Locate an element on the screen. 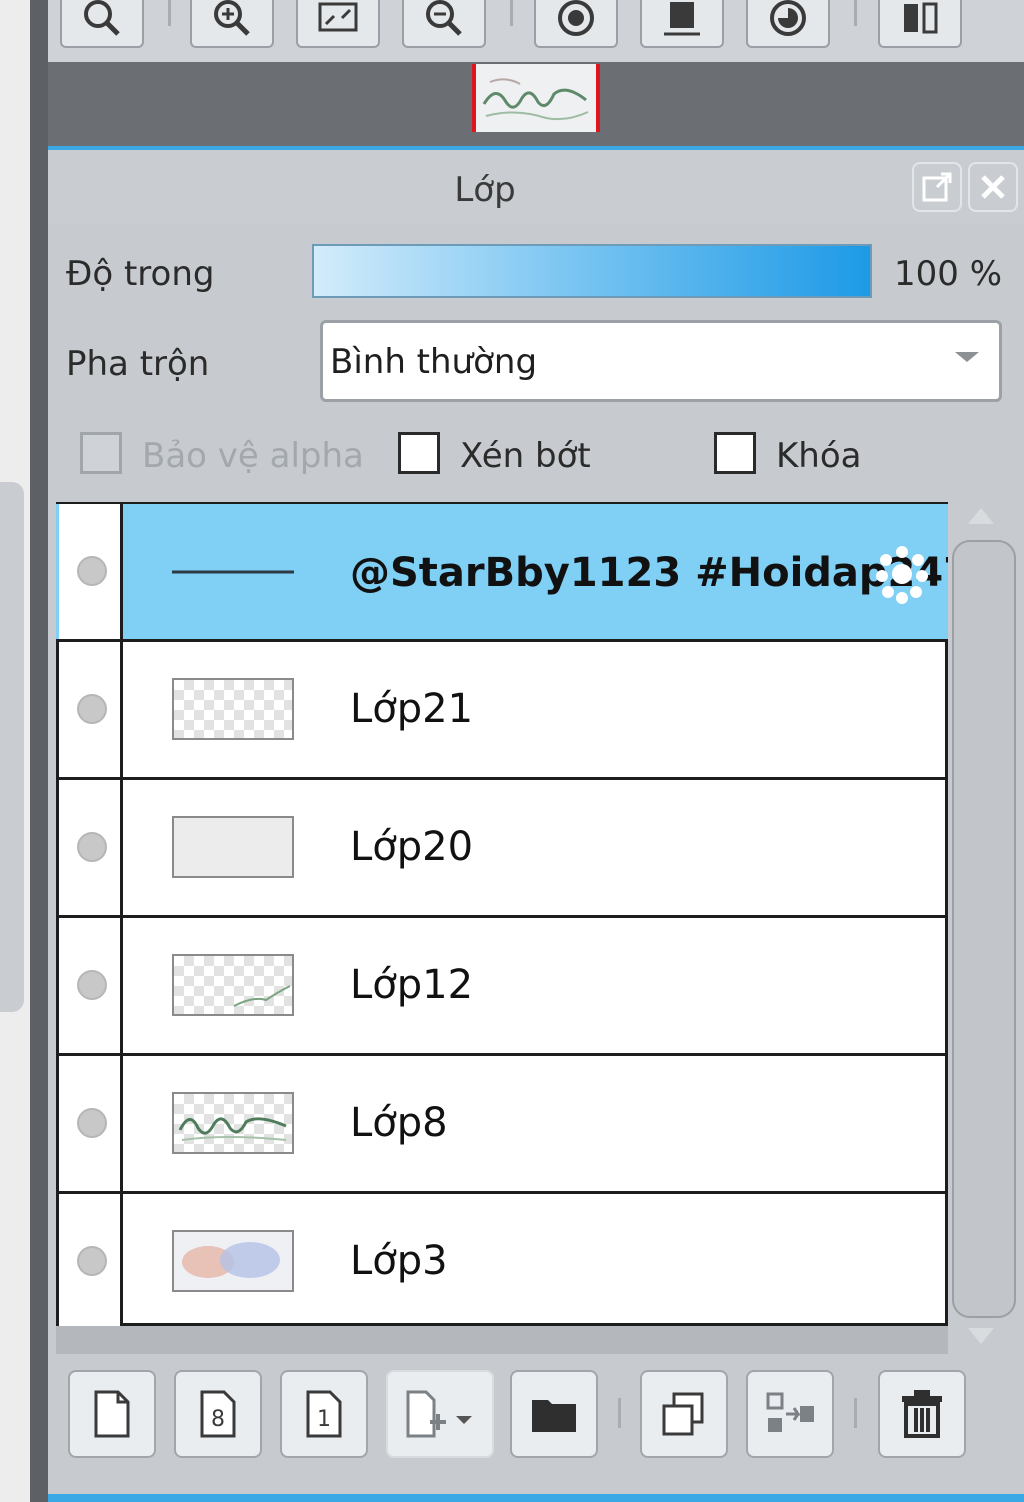 Image resolution: width=1024 pixels, height=1502 pixels. merge-down-icon is located at coordinates (790, 1412).